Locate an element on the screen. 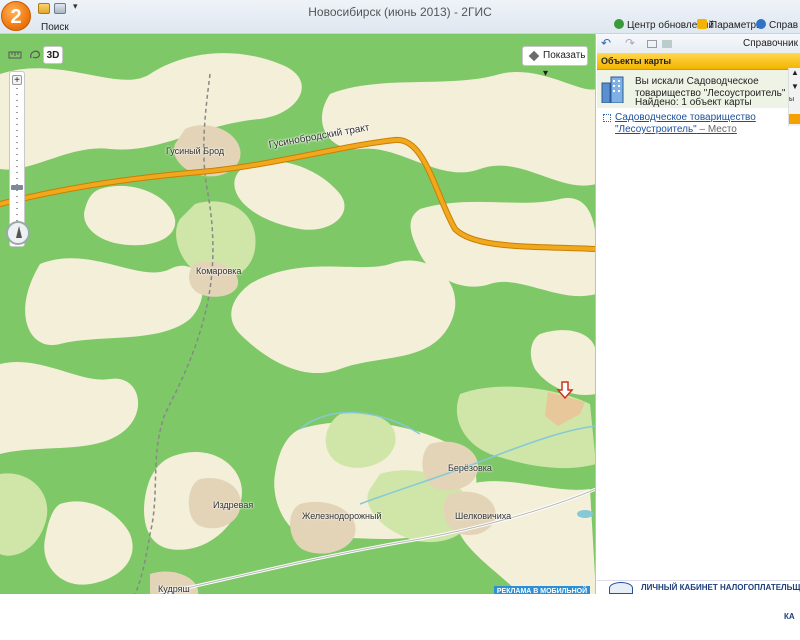 This screenshot has width=800, height=640. place-label-zheleznodorozhny: Железнодорожный is located at coordinates (342, 516).